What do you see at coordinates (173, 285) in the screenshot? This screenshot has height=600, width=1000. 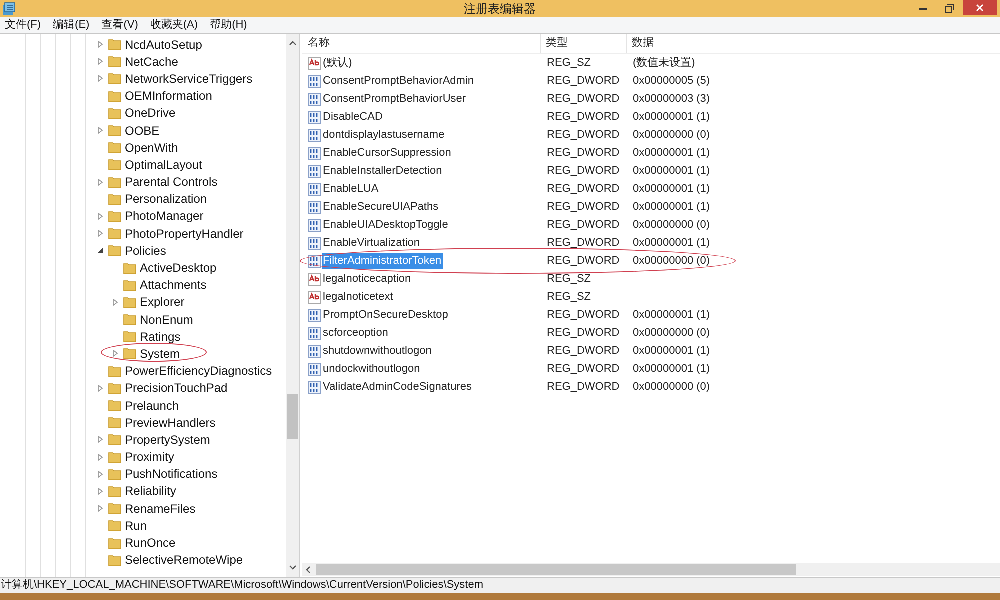 I see `tree-item: Attachments` at bounding box center [173, 285].